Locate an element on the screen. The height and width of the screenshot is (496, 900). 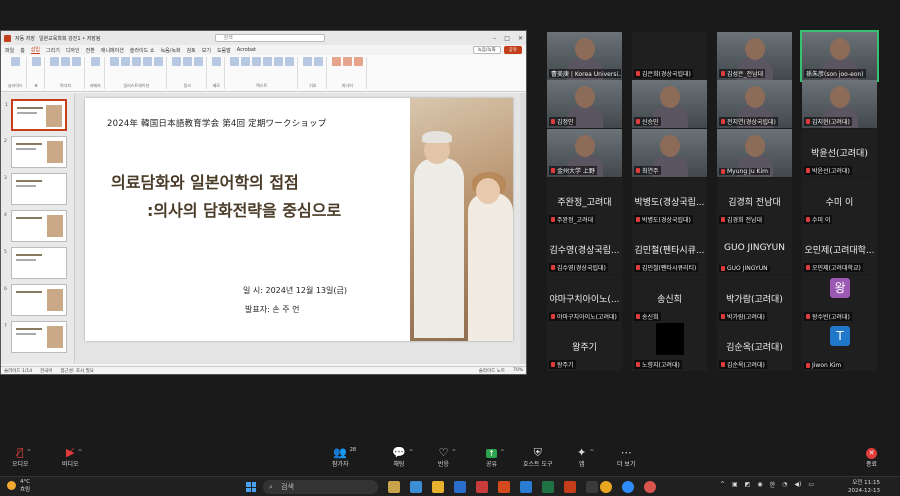
tab-draw: 그리기 is located at coordinates (53, 50).